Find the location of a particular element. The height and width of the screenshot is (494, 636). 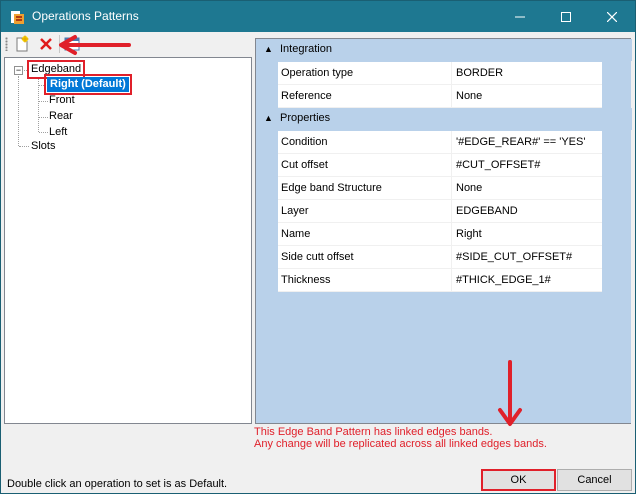

property-row: Side cutt offset #SIDE_CUT_OFFSET# is located at coordinates (440, 257).